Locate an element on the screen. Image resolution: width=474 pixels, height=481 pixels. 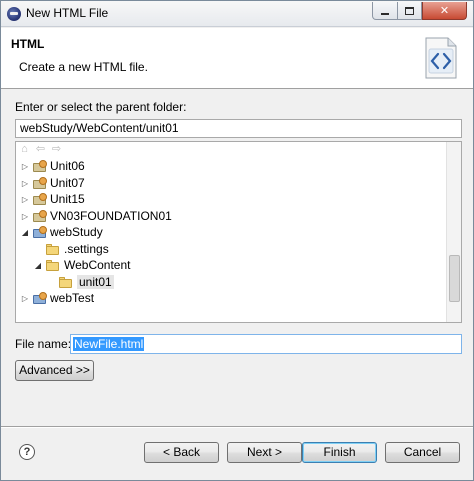
tree-item-unit15: ▷ Unit15 is located at coordinates (52, 199).